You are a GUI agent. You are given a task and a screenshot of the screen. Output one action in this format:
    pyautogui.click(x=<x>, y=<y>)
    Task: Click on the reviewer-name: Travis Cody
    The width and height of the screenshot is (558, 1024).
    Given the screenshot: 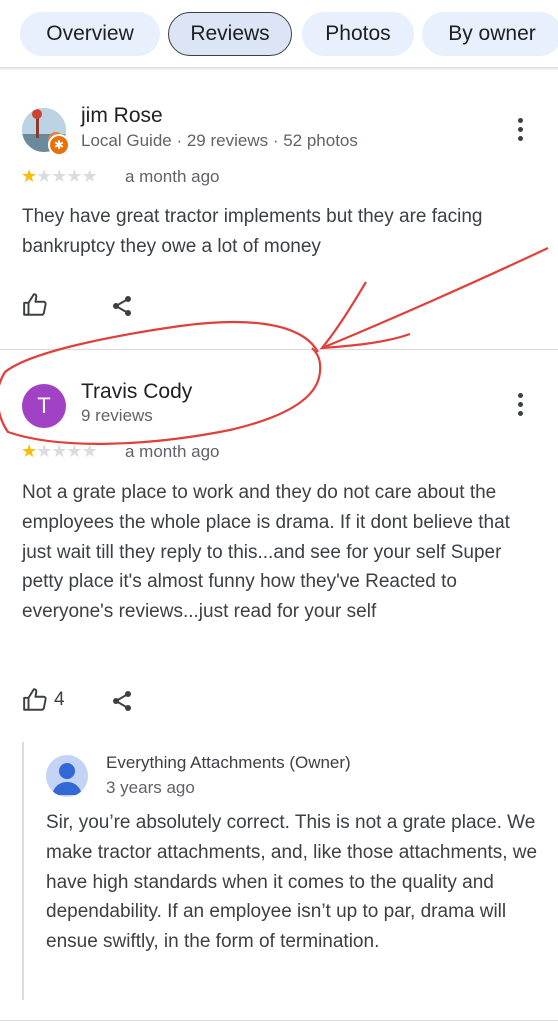 What is the action you would take?
    pyautogui.click(x=136, y=392)
    